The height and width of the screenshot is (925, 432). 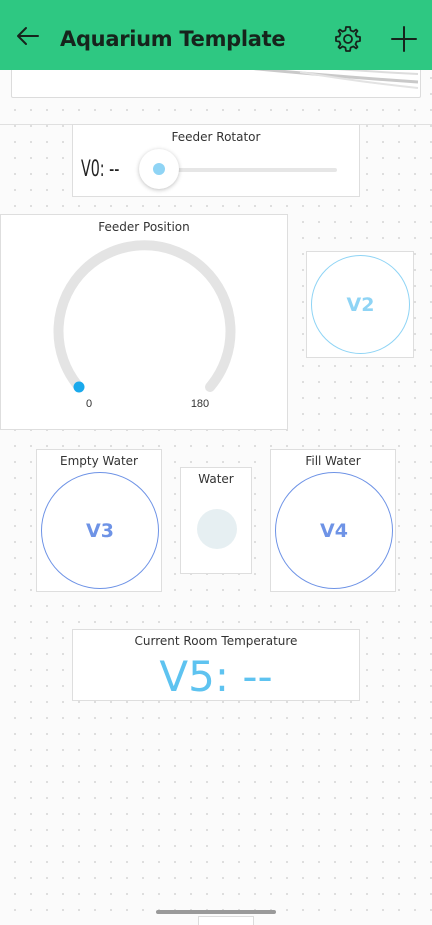 I want to click on feeder-rotator-value: V0: --, so click(x=100, y=169).